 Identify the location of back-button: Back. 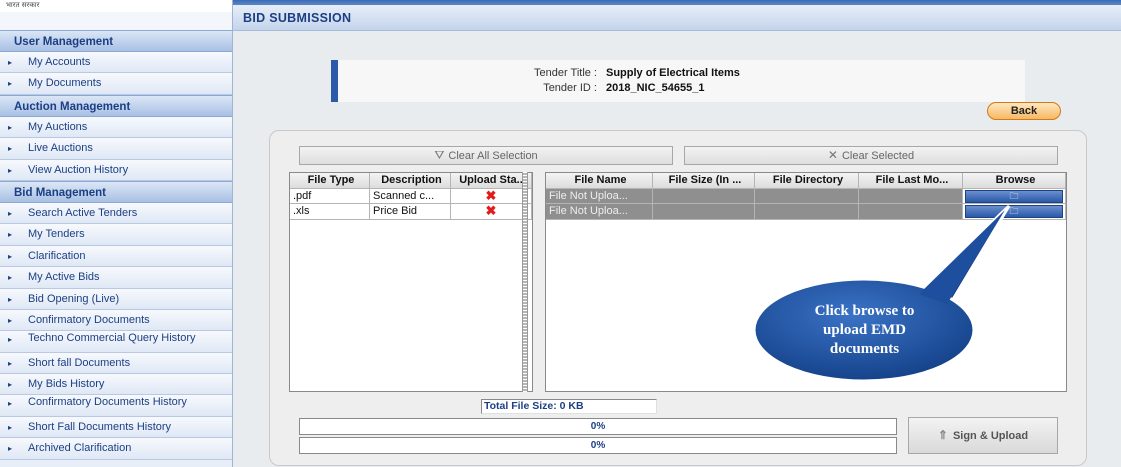
(1024, 111).